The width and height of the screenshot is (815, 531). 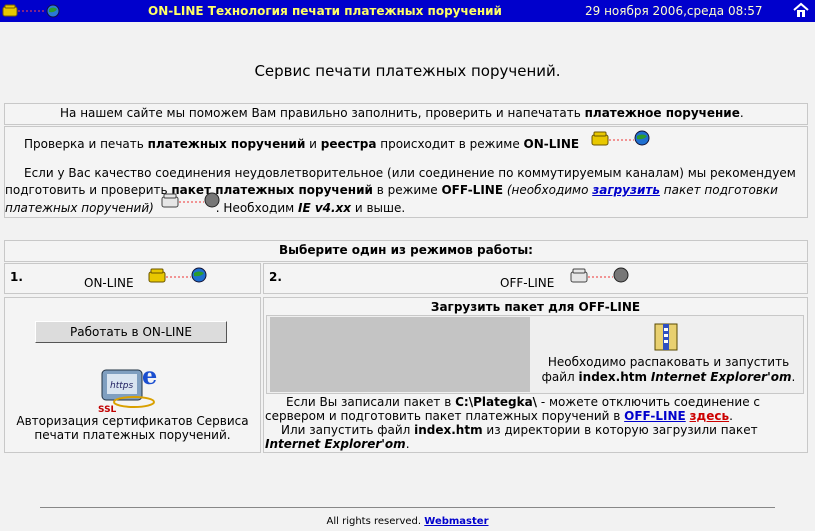 I want to click on download-link: загрузить, so click(x=626, y=190).